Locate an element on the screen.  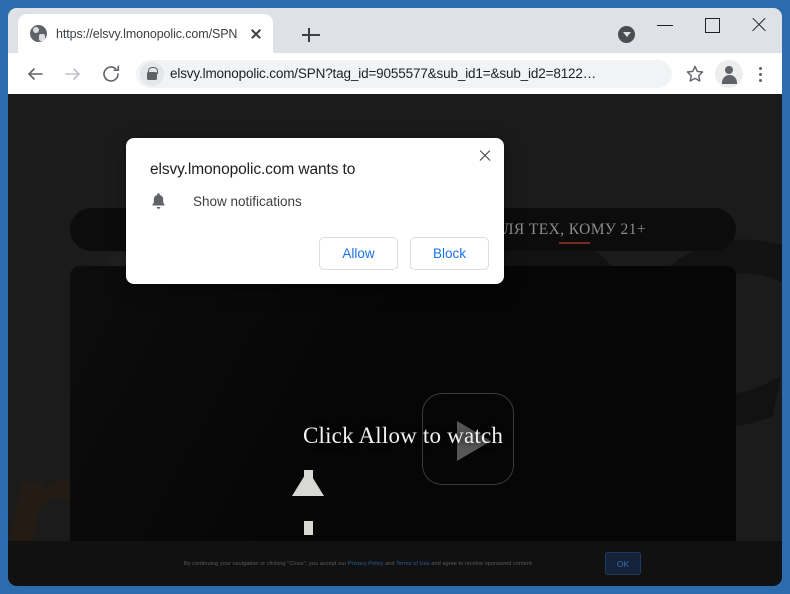
maximize-icon is located at coordinates (713, 24).